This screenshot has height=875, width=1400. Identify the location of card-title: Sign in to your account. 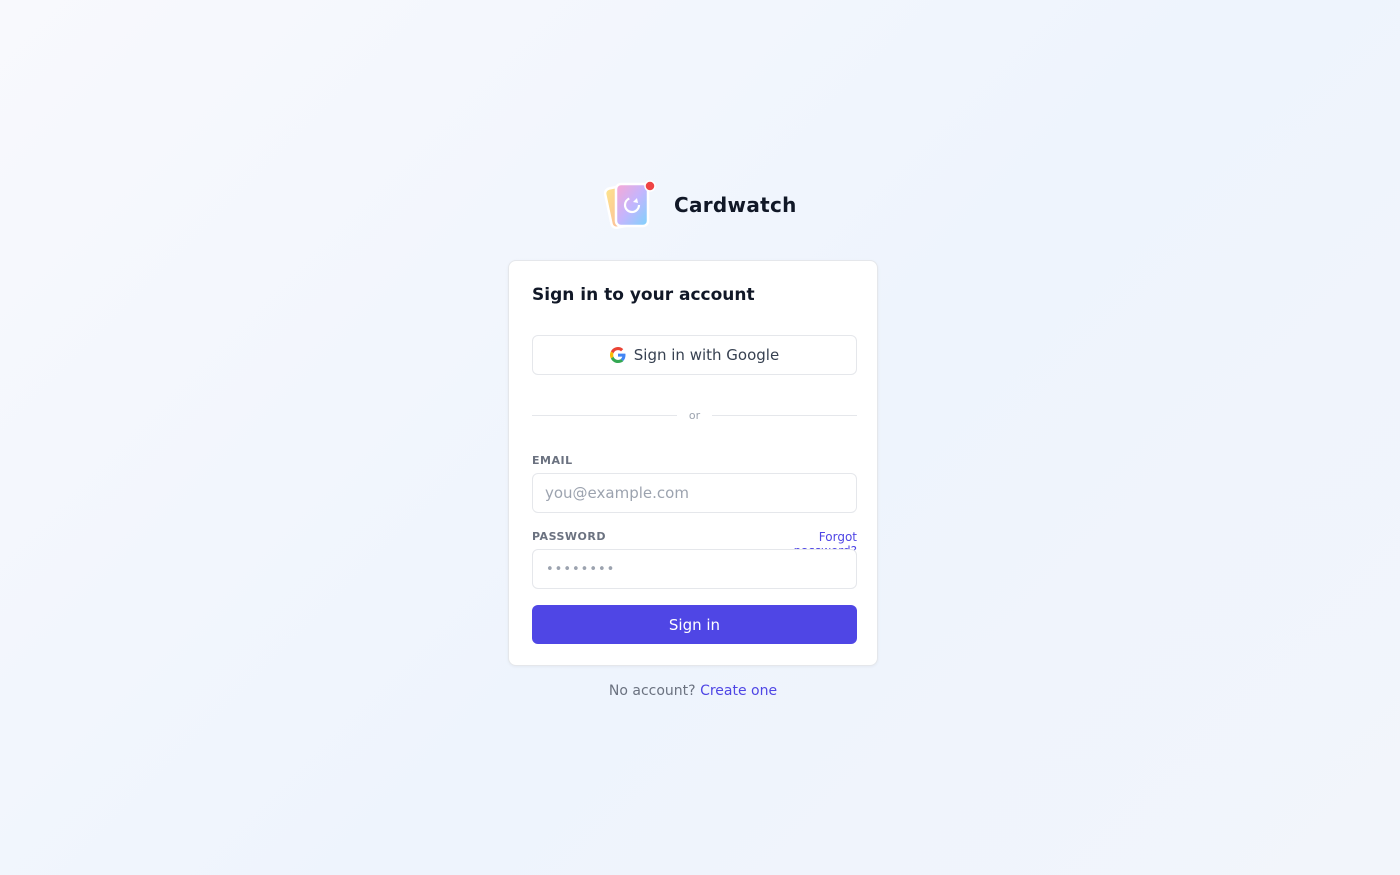
(643, 295).